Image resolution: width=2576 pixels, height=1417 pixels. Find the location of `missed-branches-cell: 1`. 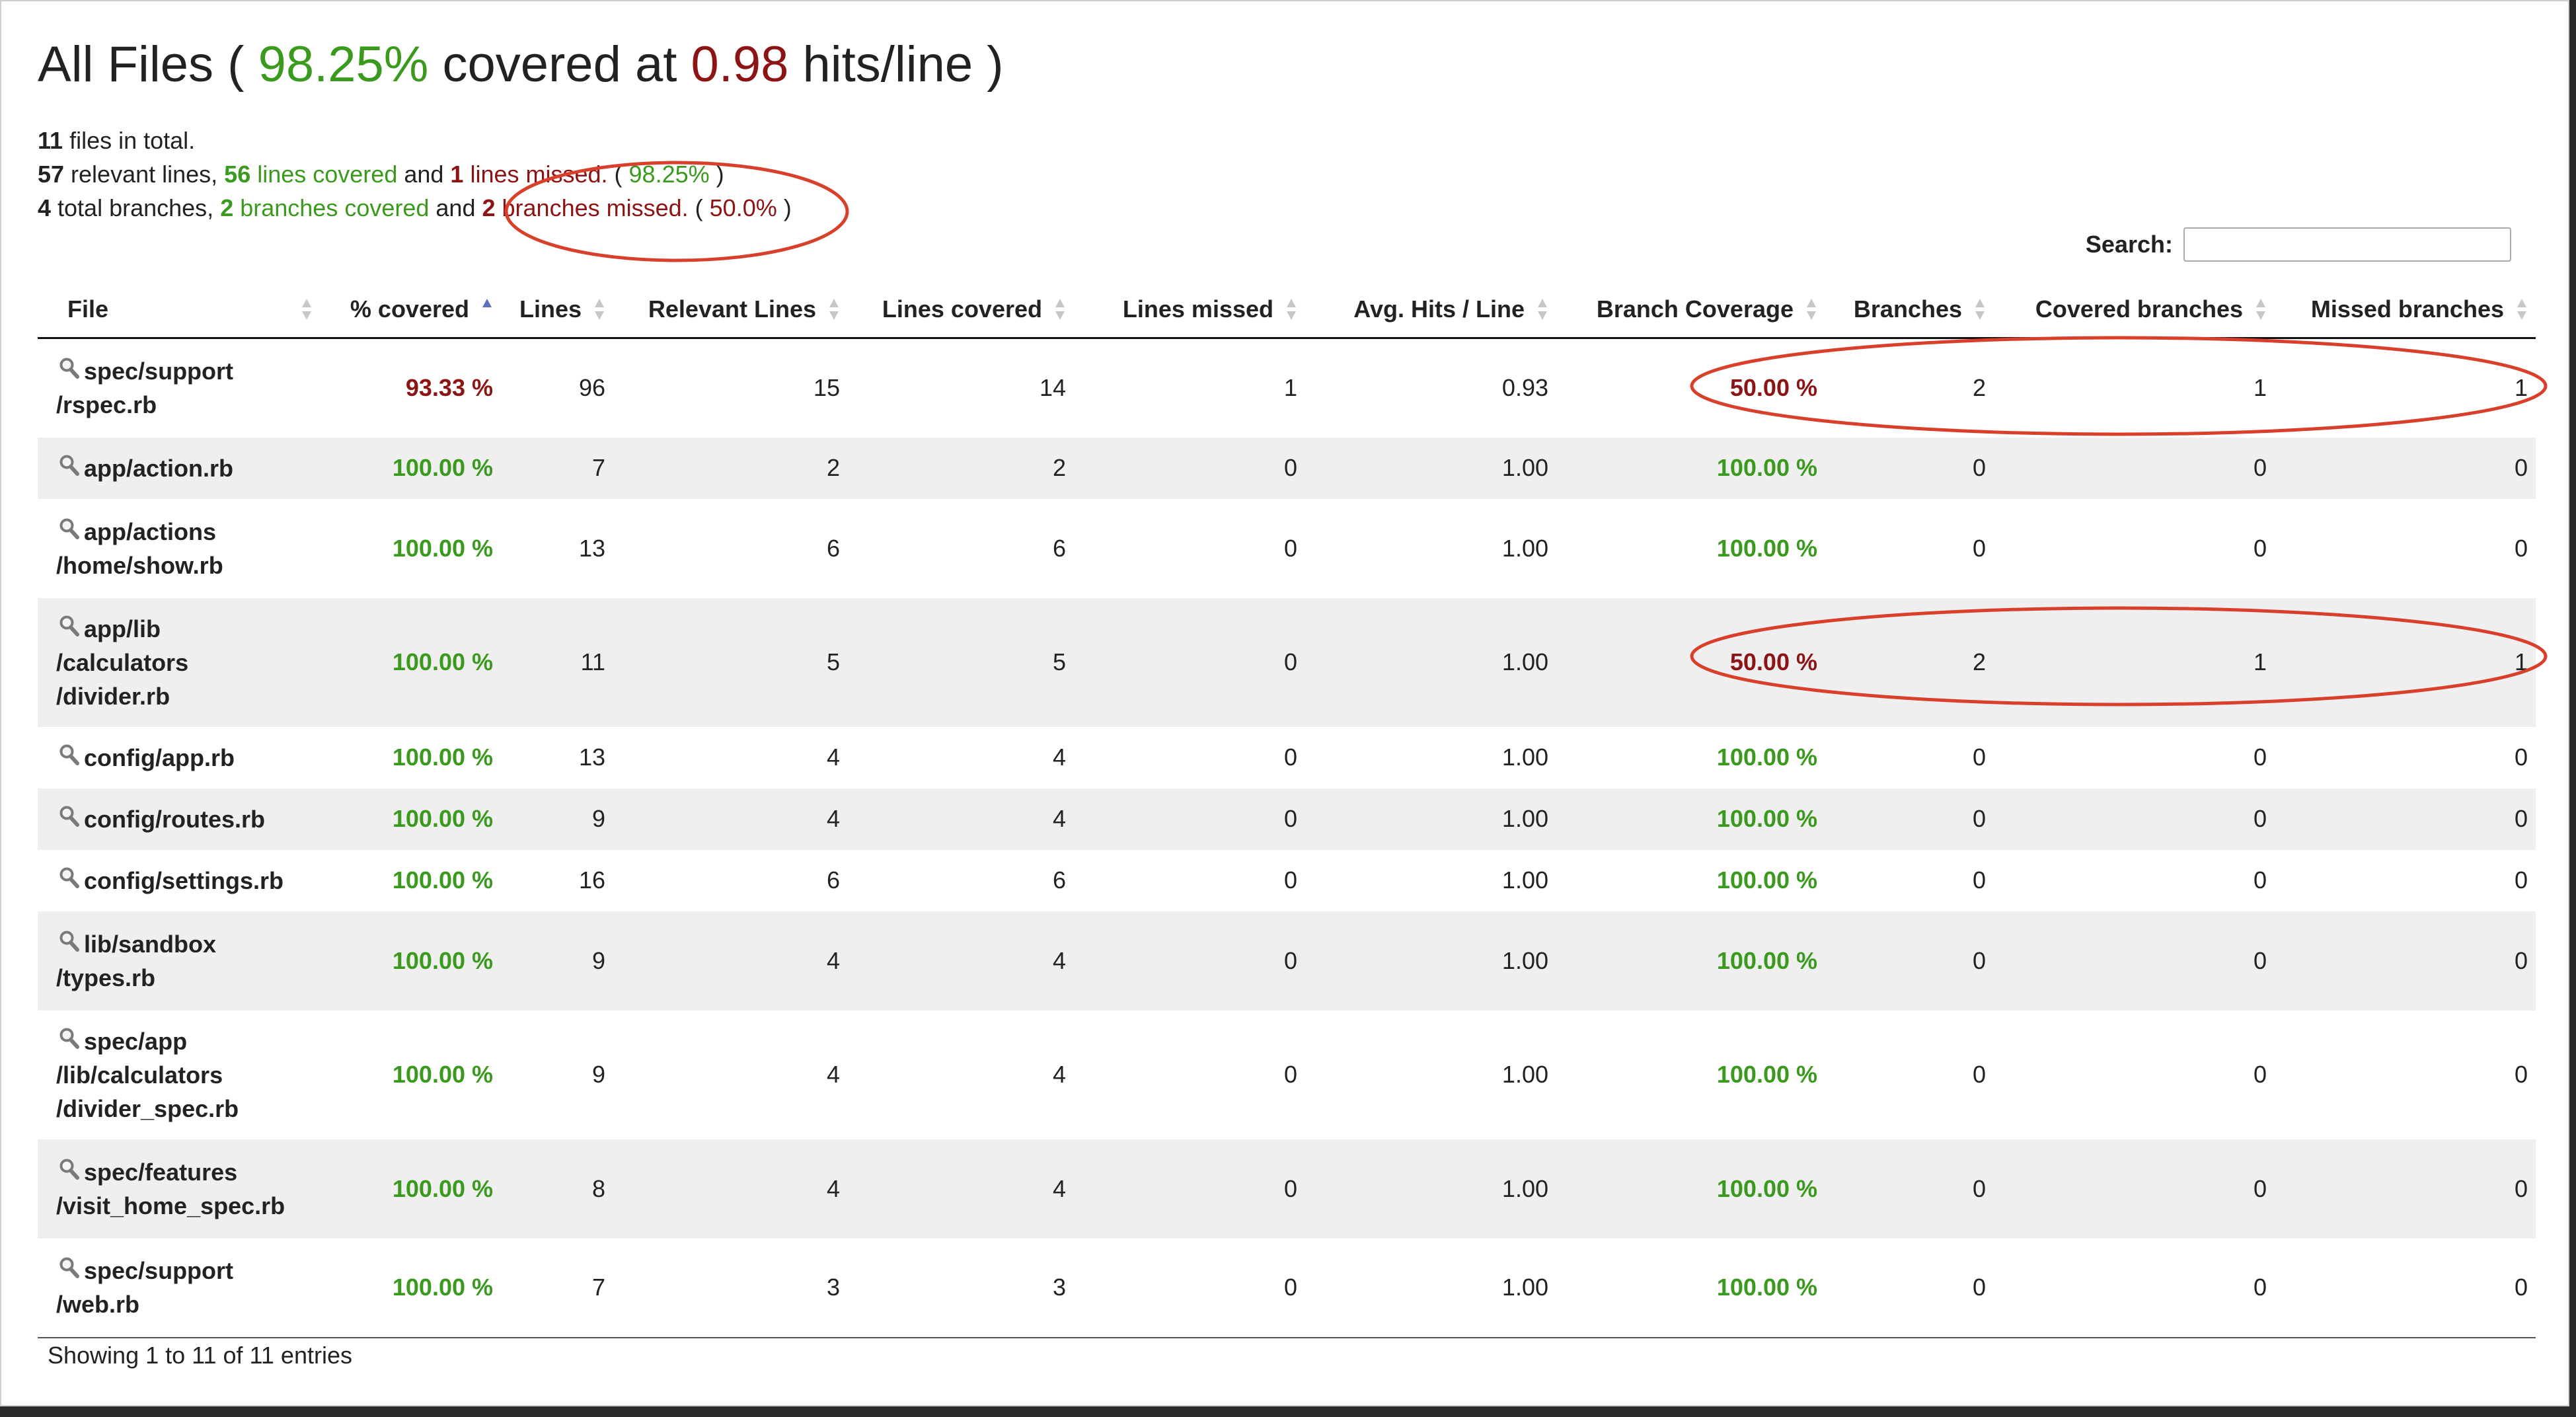

missed-branches-cell: 1 is located at coordinates (2405, 662).